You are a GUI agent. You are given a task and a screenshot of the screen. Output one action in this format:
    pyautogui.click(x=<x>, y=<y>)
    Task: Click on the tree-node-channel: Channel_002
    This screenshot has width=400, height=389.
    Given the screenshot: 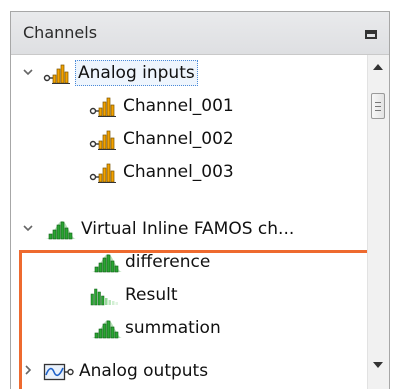 What is the action you would take?
    pyautogui.click(x=189, y=139)
    